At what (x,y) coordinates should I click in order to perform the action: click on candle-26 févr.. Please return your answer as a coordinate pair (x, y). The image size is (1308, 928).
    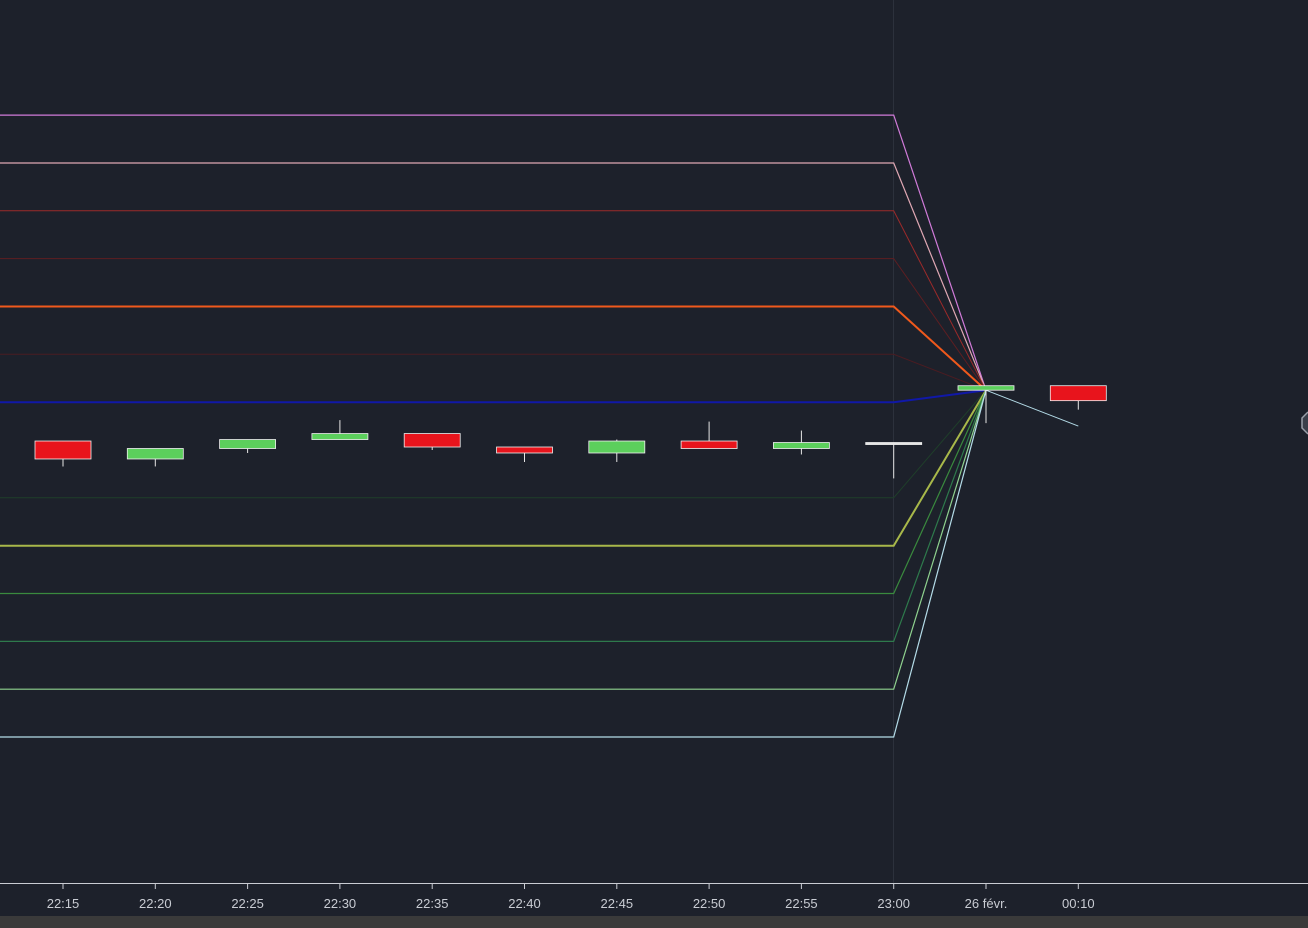
    Looking at the image, I should click on (986, 404).